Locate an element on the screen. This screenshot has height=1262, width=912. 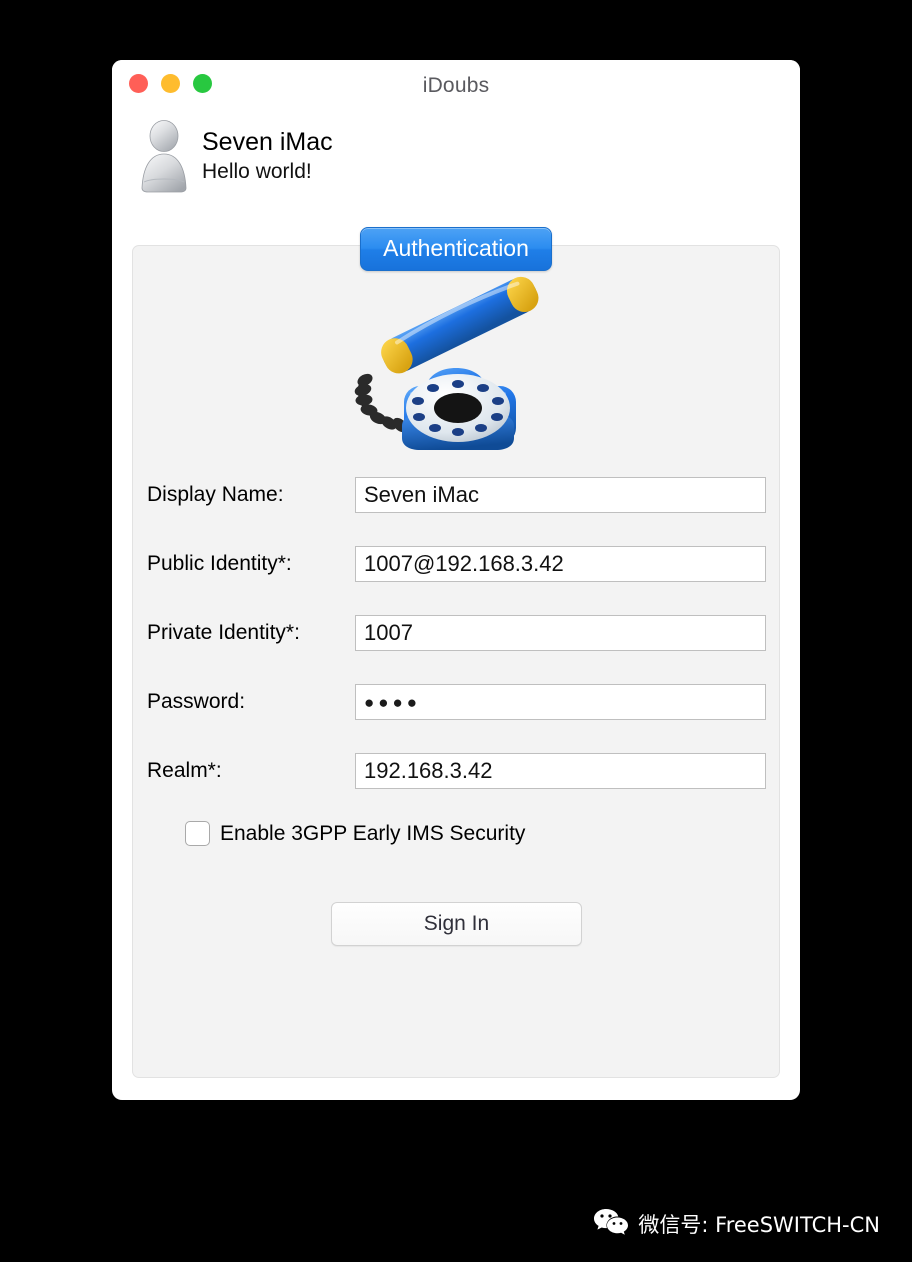
label-realm: Realm*: is located at coordinates (184, 770).